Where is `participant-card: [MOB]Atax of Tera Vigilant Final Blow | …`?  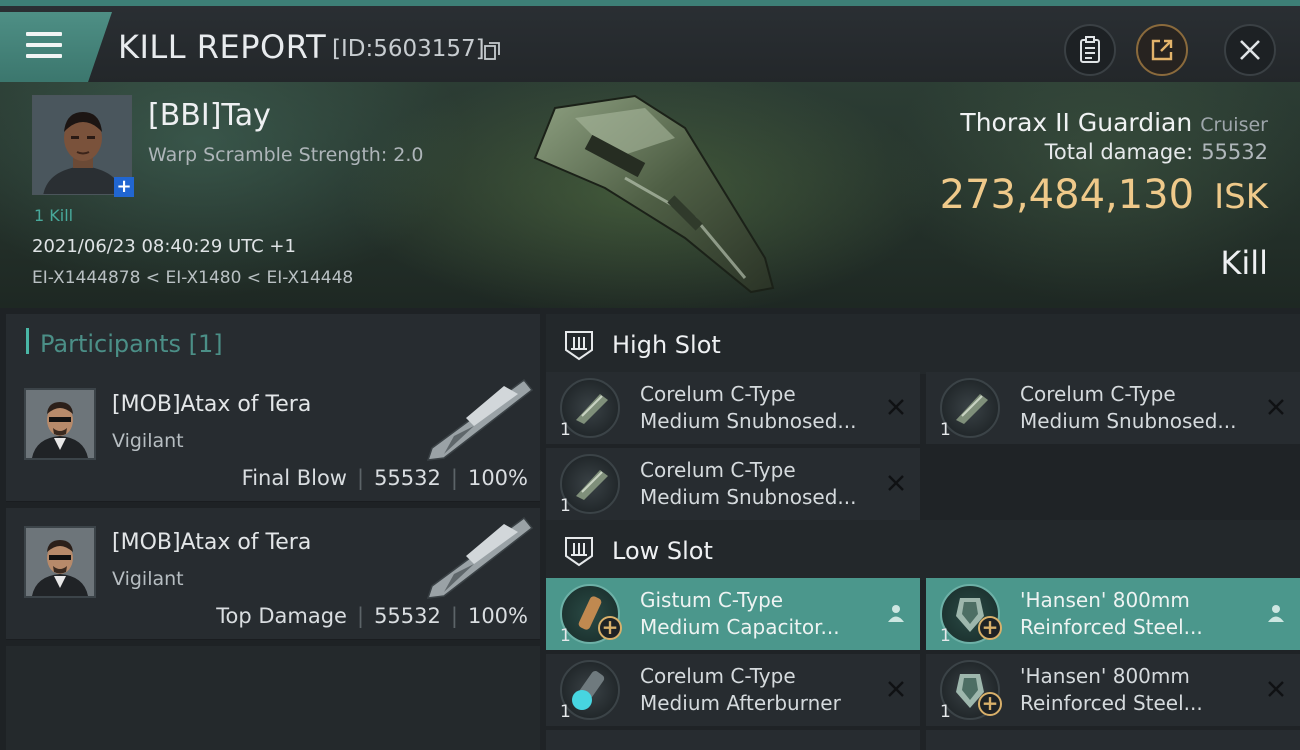 participant-card: [MOB]Atax of Tera Vigilant Final Blow | … is located at coordinates (273, 436).